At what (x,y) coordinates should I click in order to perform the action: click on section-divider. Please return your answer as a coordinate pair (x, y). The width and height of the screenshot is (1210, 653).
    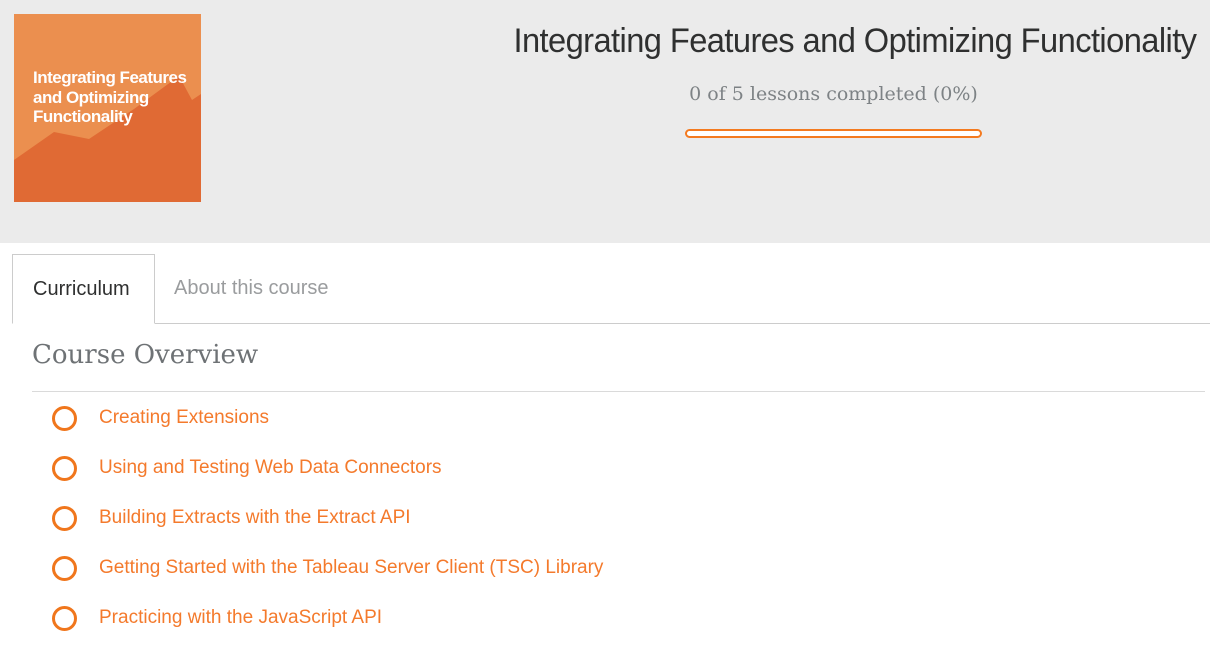
    Looking at the image, I should click on (618, 391).